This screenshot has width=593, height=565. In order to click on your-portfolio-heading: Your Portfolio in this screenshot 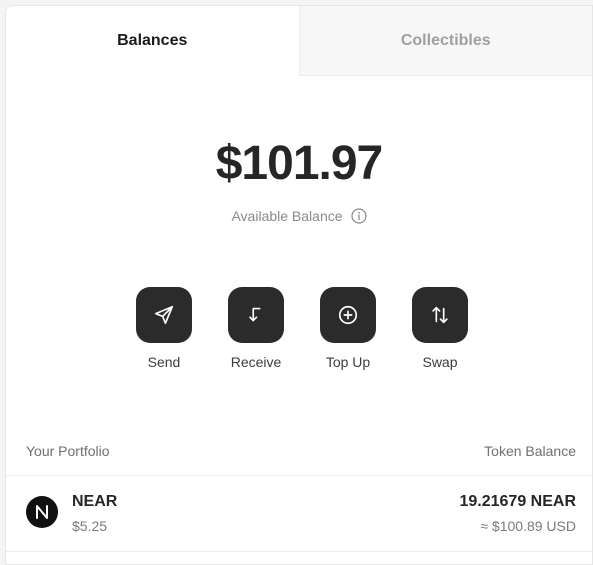, I will do `click(68, 451)`.